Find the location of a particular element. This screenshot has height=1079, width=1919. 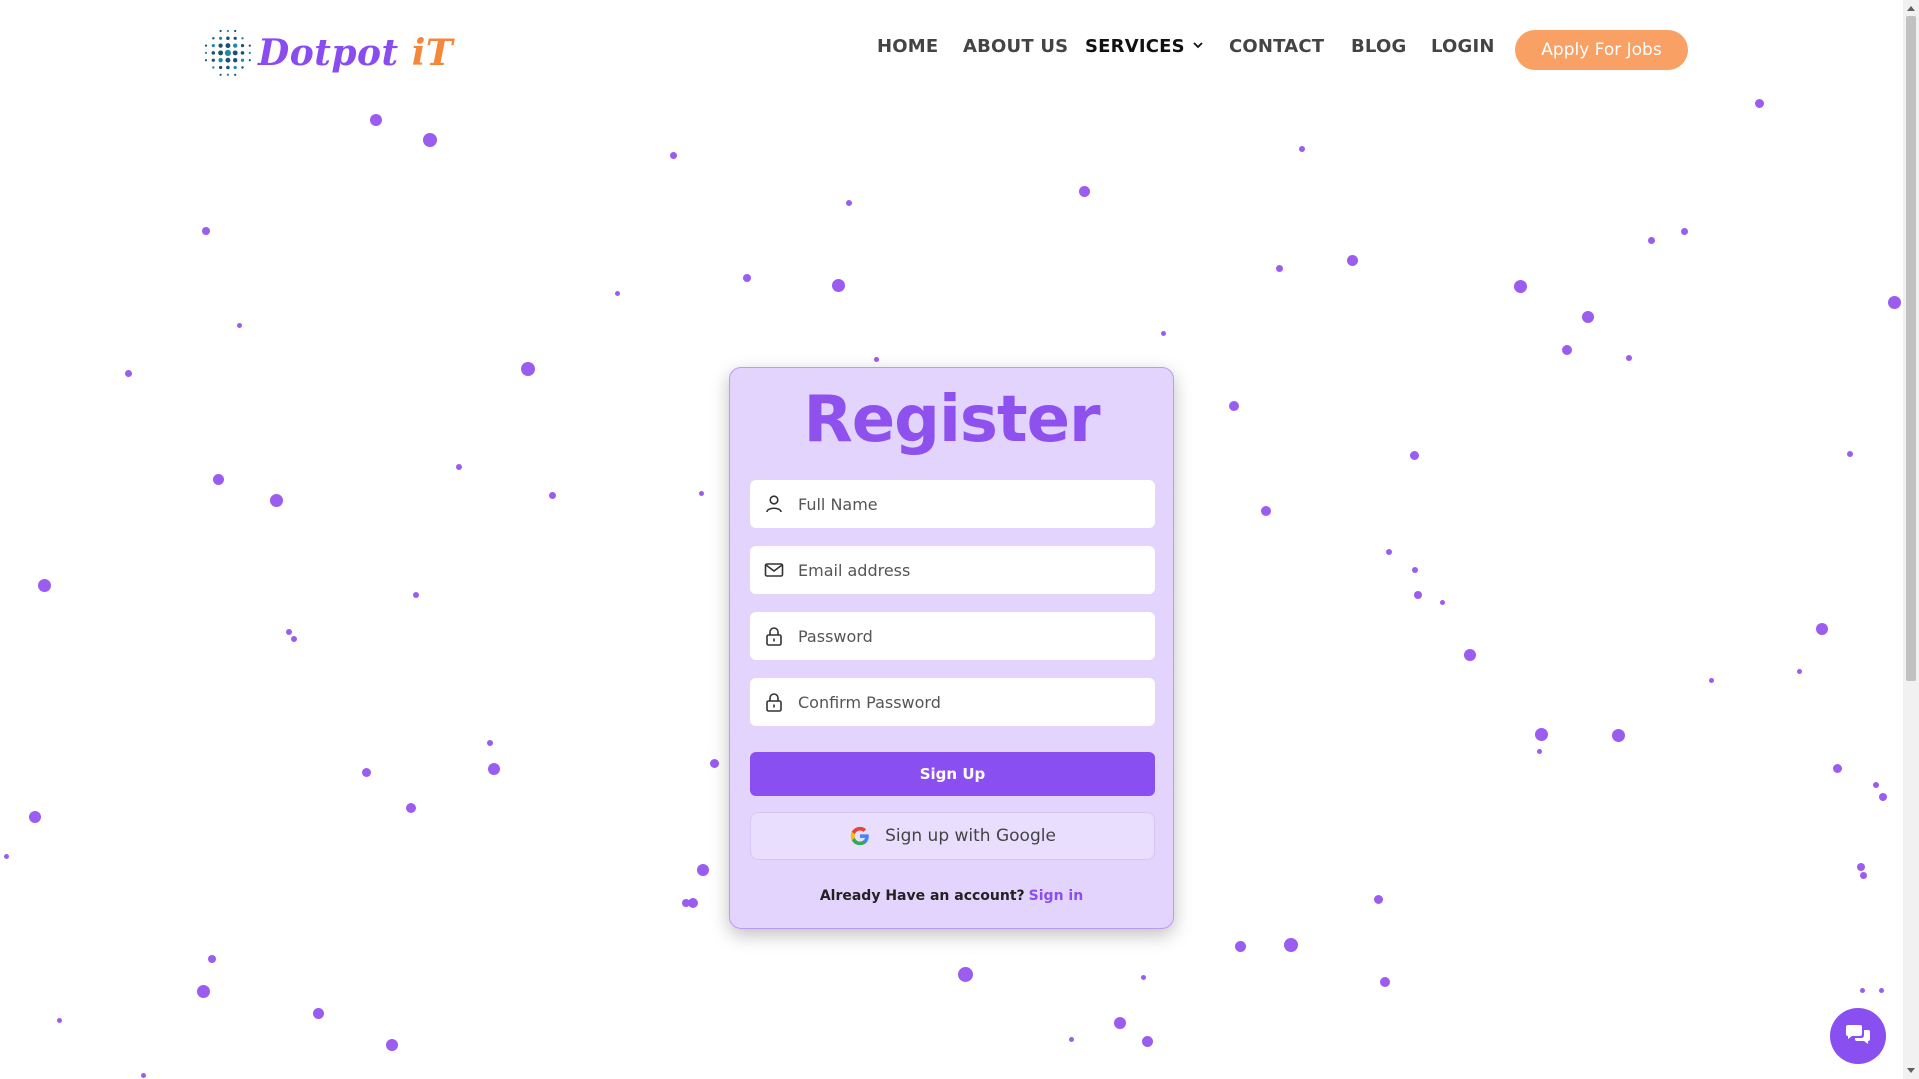

nav-services: SERVICES is located at coordinates (1144, 46).